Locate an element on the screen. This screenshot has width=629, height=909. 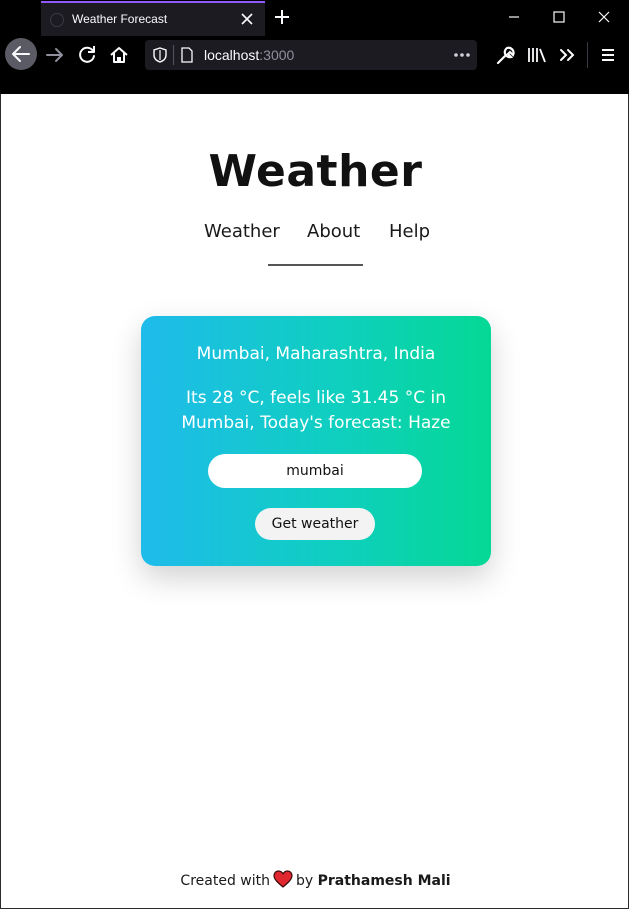
toolbar-separator is located at coordinates (587, 55).